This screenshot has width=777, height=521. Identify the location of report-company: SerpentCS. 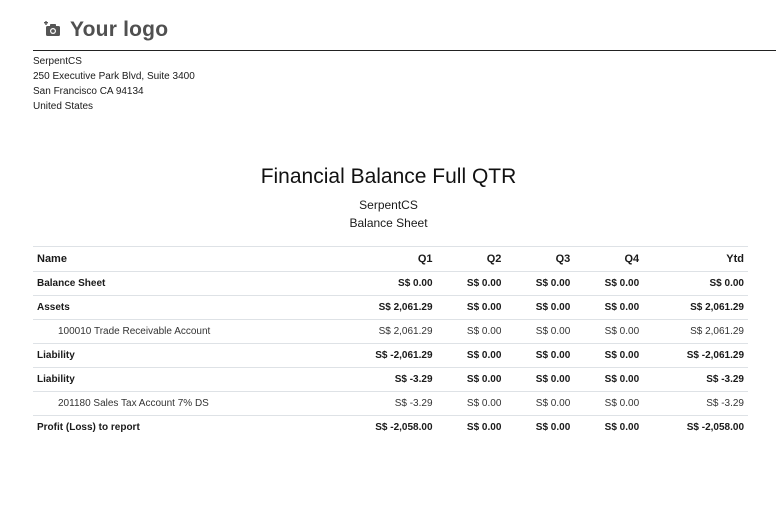
(388, 205).